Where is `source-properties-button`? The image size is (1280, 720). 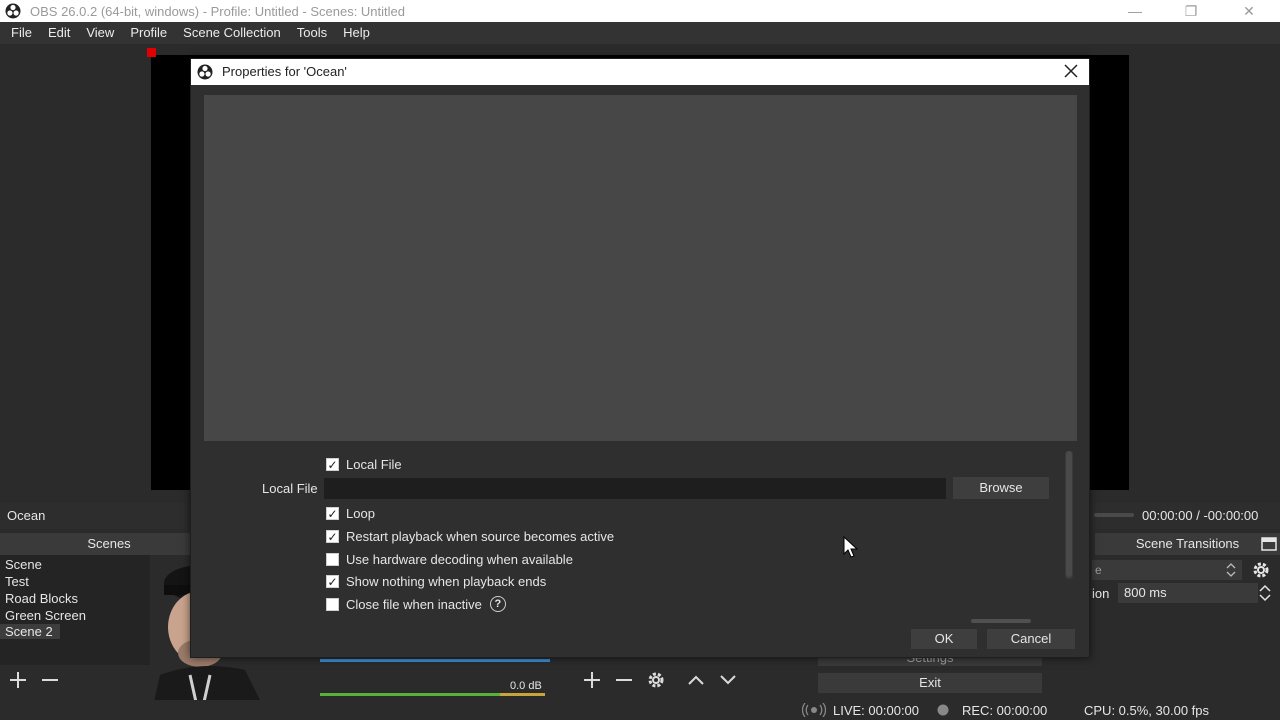
source-properties-button is located at coordinates (656, 682).